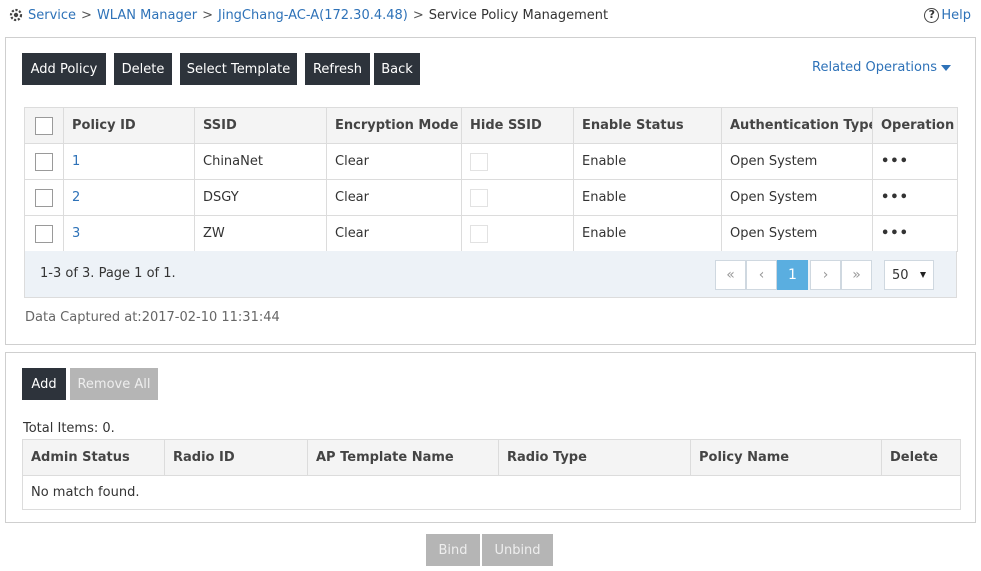 Image resolution: width=981 pixels, height=571 pixels. What do you see at coordinates (915, 125) in the screenshot?
I see `header-operation: Operation` at bounding box center [915, 125].